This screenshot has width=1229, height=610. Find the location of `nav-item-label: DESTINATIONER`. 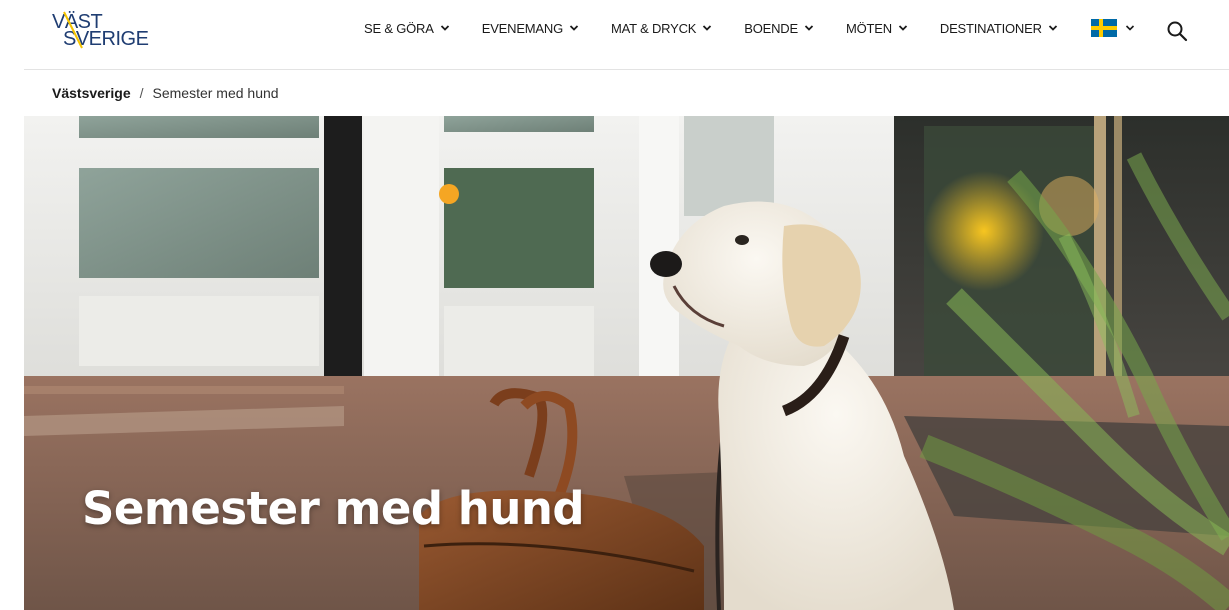

nav-item-label: DESTINATIONER is located at coordinates (990, 28).